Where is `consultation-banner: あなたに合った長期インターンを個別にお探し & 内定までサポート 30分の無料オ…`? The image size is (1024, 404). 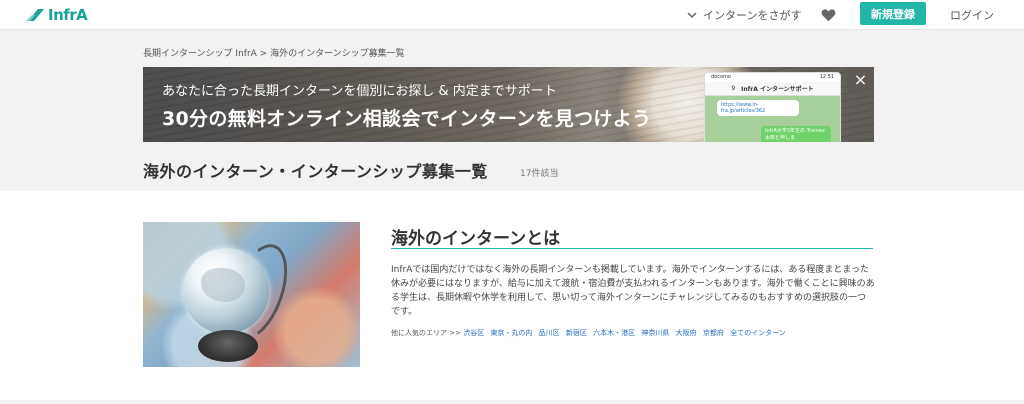
consultation-banner: あなたに合った長期インターンを個別にお探し & 内定までサポート 30分の無料オ… is located at coordinates (508, 104).